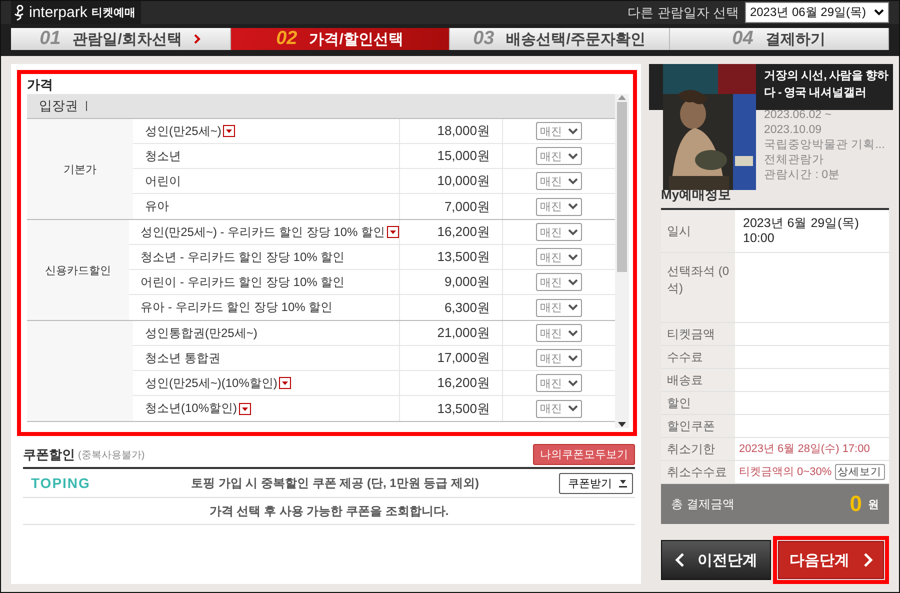 The width and height of the screenshot is (900, 593). I want to click on coupon-note: (중복사용불가), so click(111, 455).